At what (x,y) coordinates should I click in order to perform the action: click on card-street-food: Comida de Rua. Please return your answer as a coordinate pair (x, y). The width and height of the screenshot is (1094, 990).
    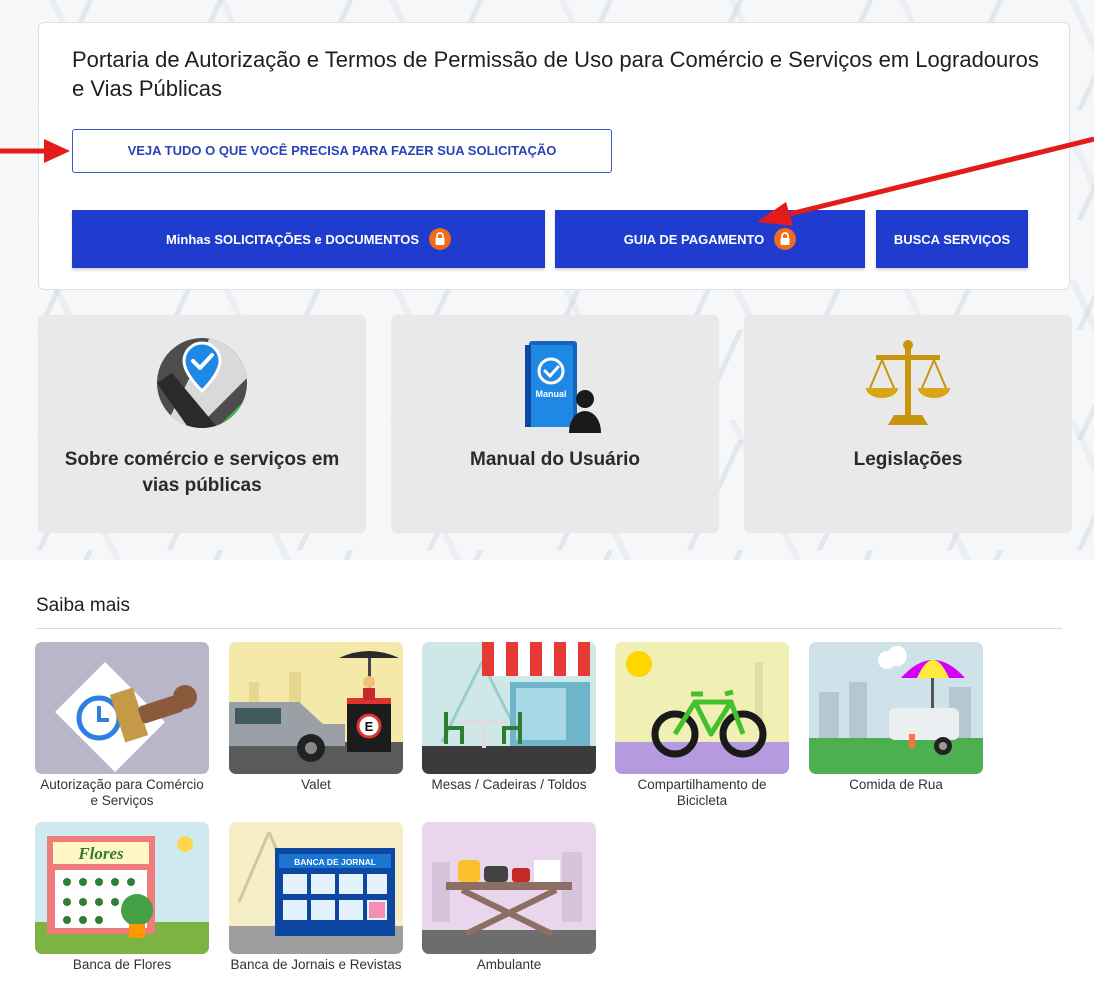
    Looking at the image, I should click on (896, 717).